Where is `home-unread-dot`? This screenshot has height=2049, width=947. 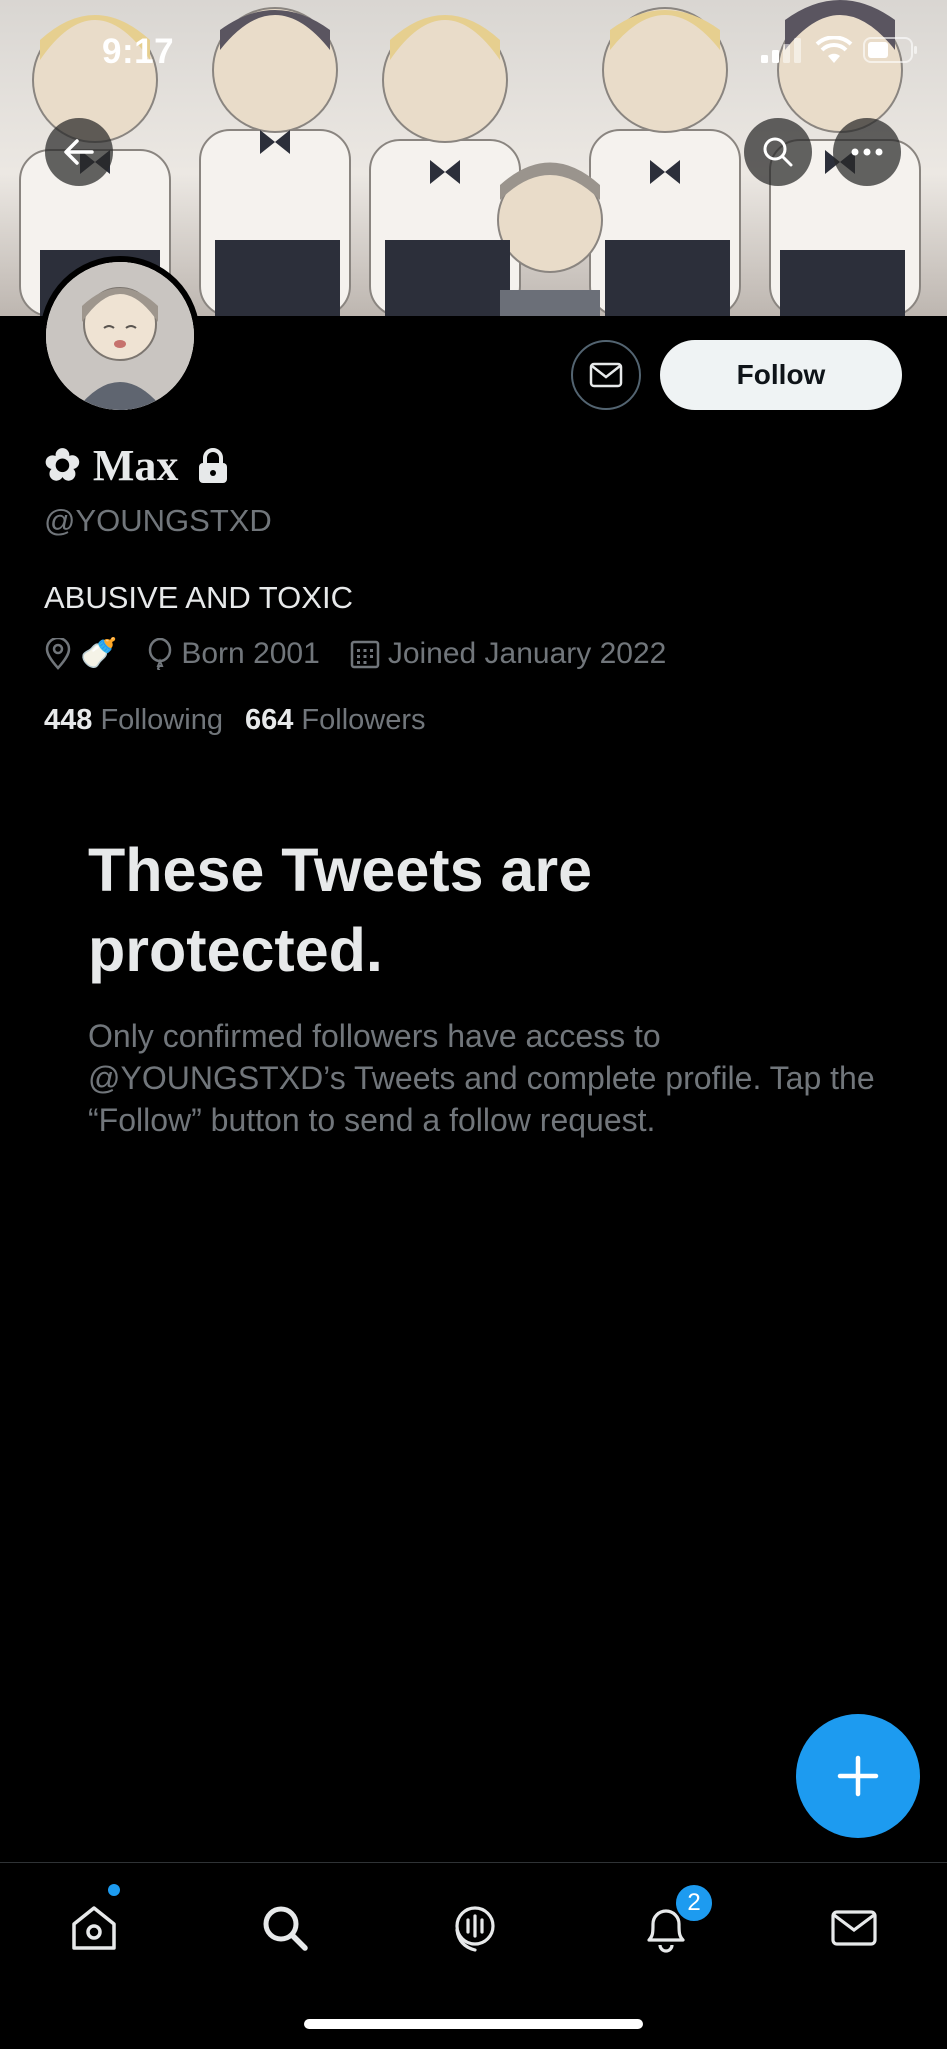
home-unread-dot is located at coordinates (114, 1890).